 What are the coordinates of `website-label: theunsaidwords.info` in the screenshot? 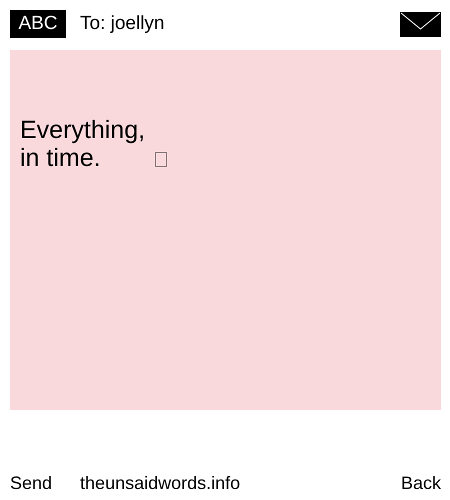 It's located at (161, 483).